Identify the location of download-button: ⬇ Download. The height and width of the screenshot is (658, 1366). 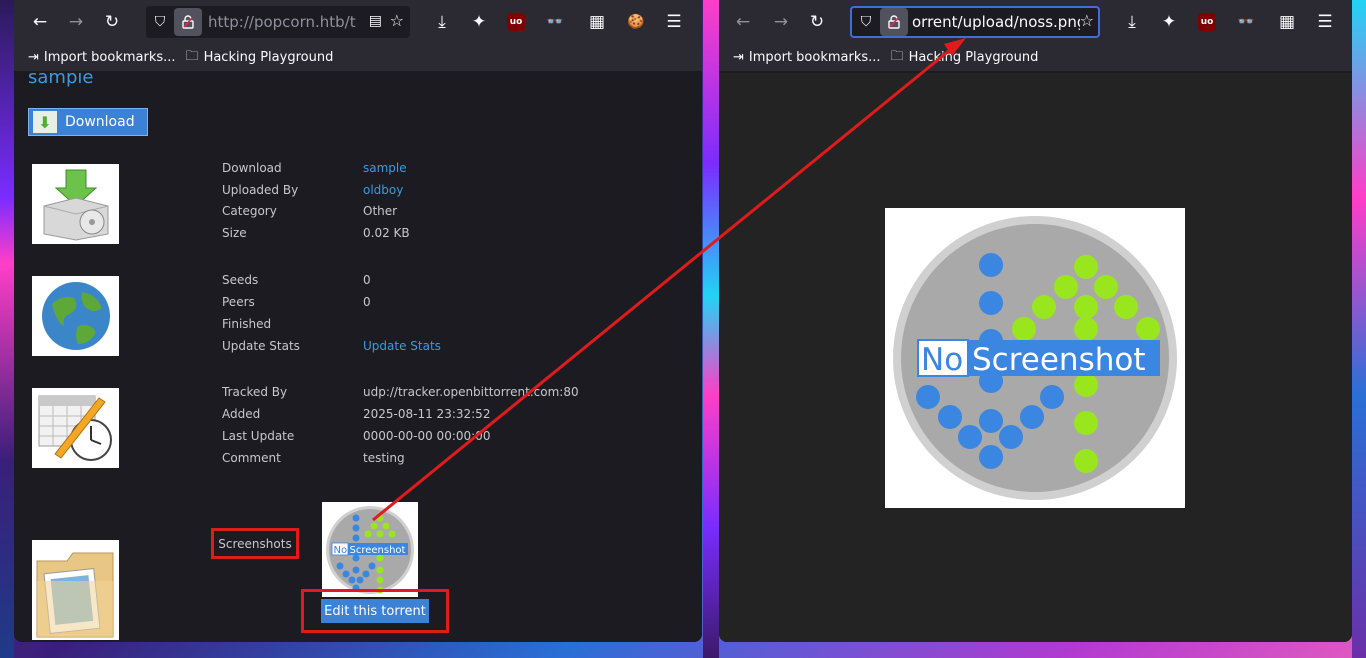
(88, 122).